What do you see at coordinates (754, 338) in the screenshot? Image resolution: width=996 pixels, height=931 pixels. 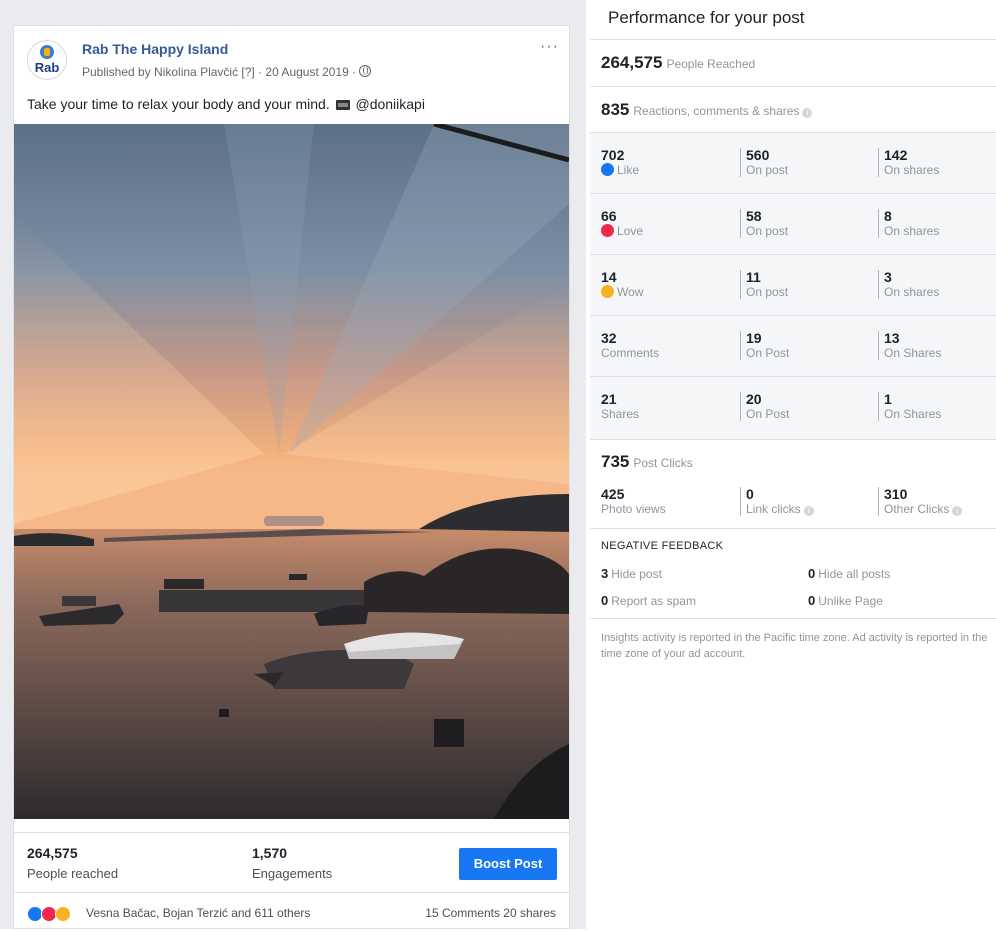 I see `comments-on-post: 19` at bounding box center [754, 338].